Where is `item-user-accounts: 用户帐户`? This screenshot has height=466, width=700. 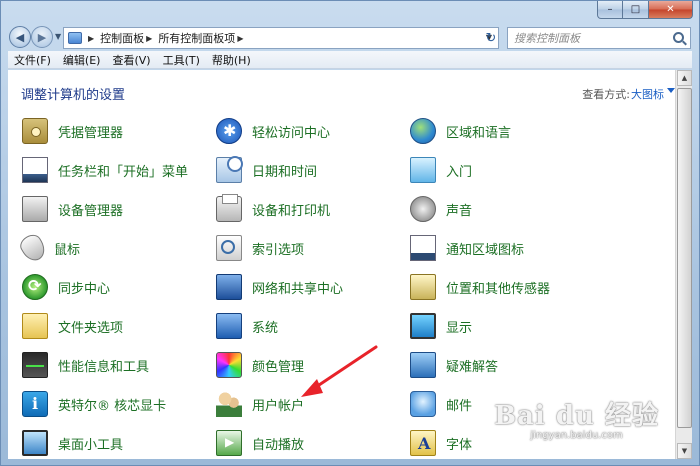
item-user-accounts: 用户帐户 is located at coordinates (260, 404).